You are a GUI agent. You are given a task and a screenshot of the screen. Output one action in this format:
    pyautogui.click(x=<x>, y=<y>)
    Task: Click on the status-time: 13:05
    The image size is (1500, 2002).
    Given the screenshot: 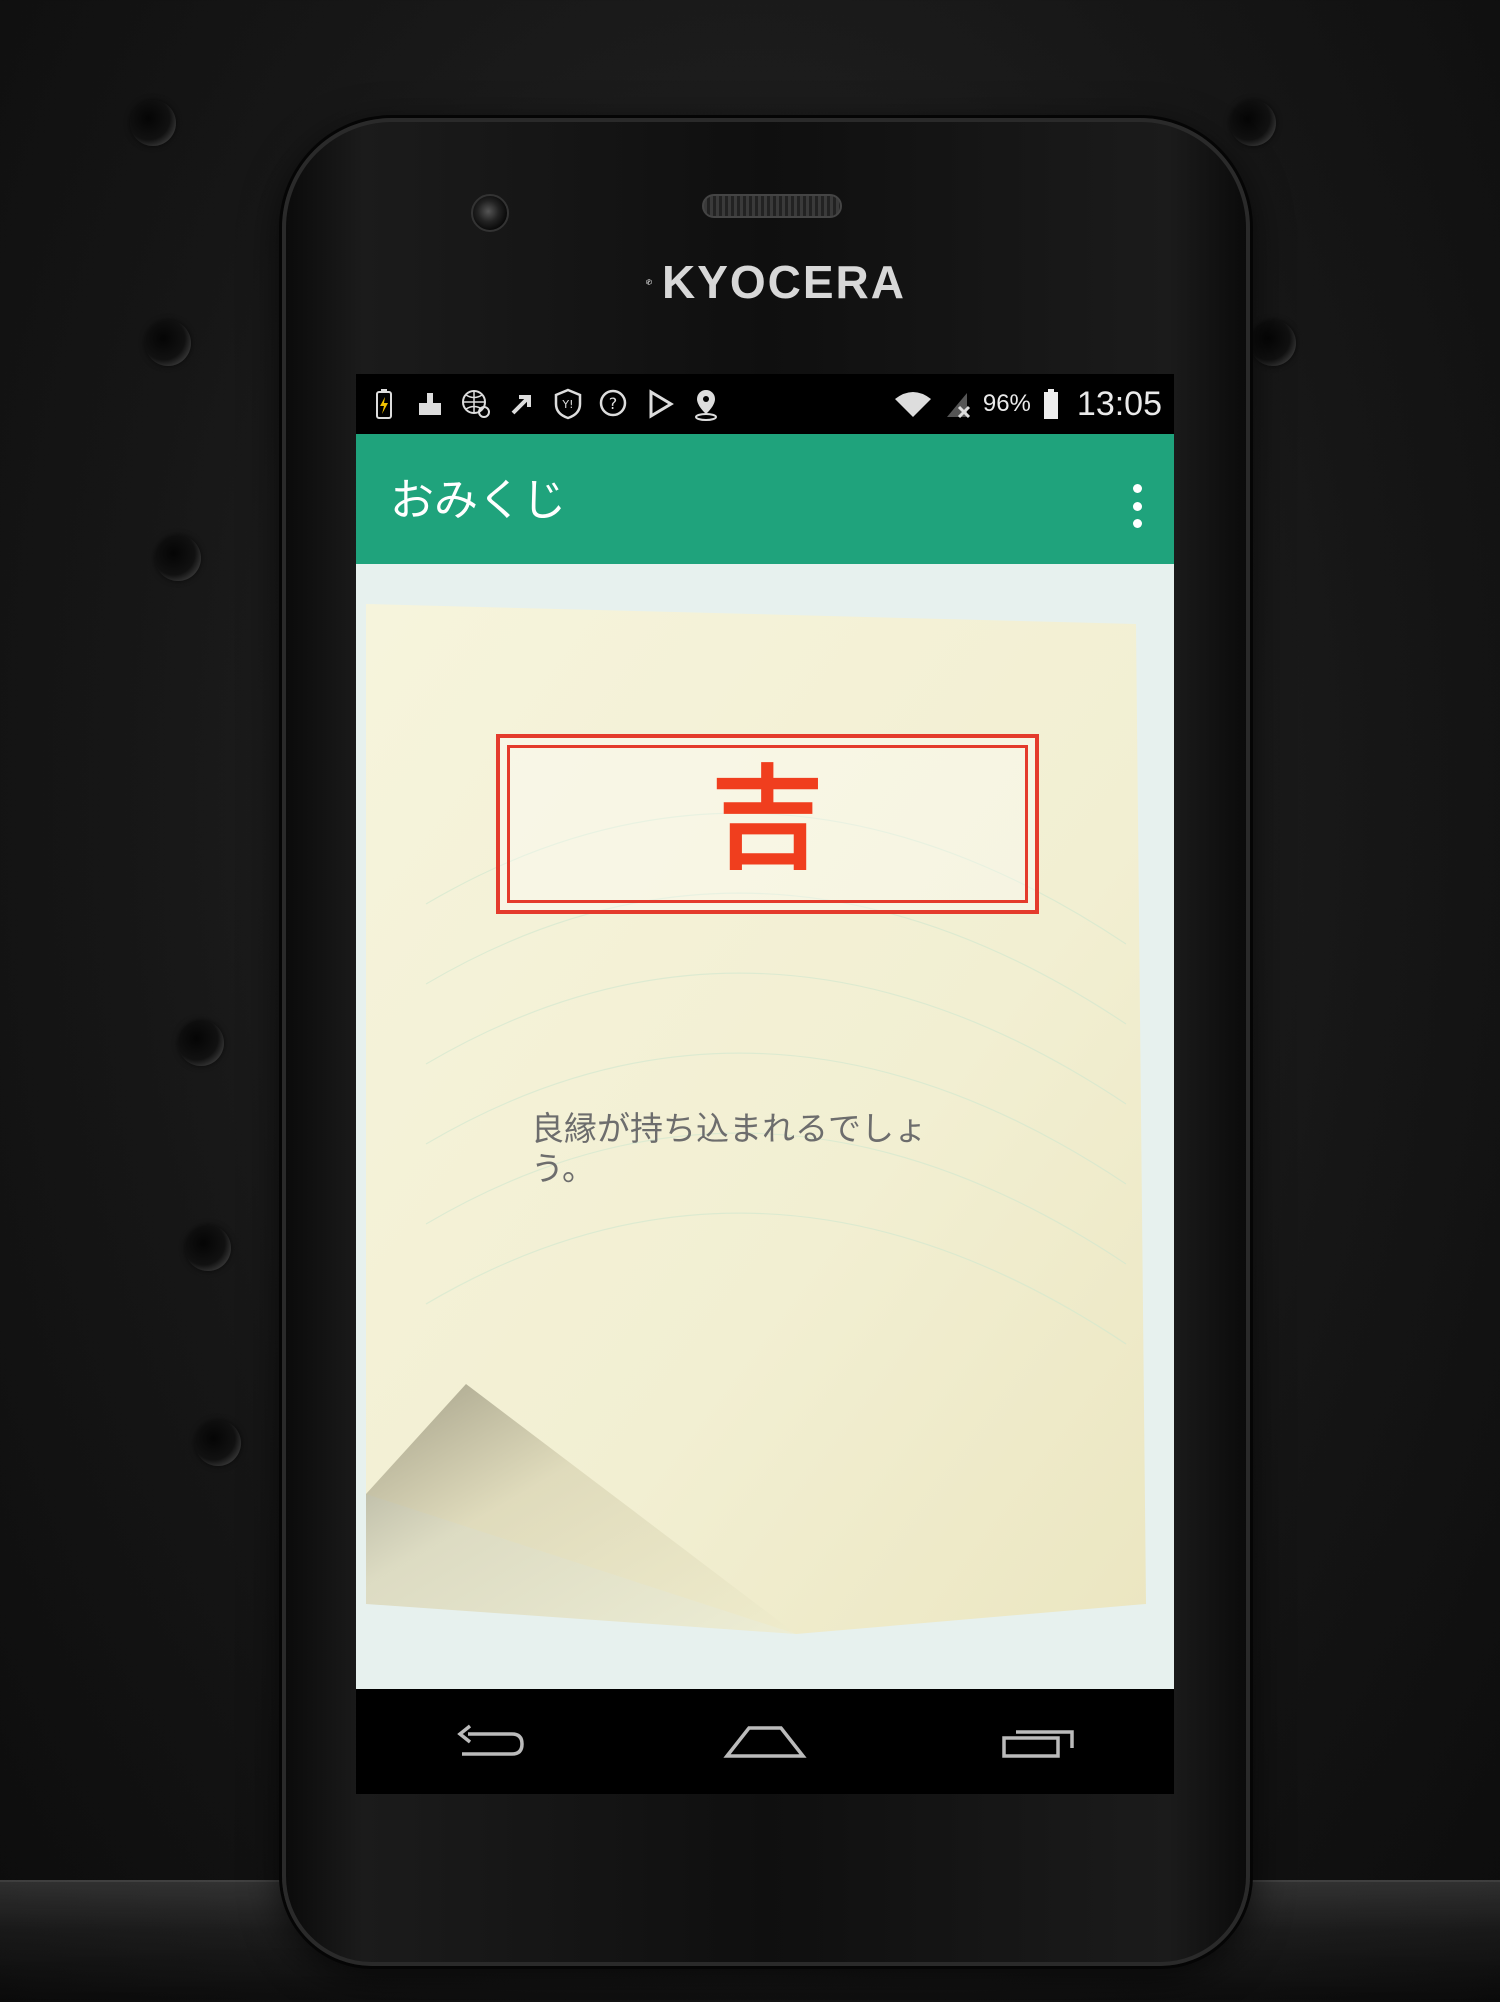 What is the action you would take?
    pyautogui.click(x=1119, y=403)
    